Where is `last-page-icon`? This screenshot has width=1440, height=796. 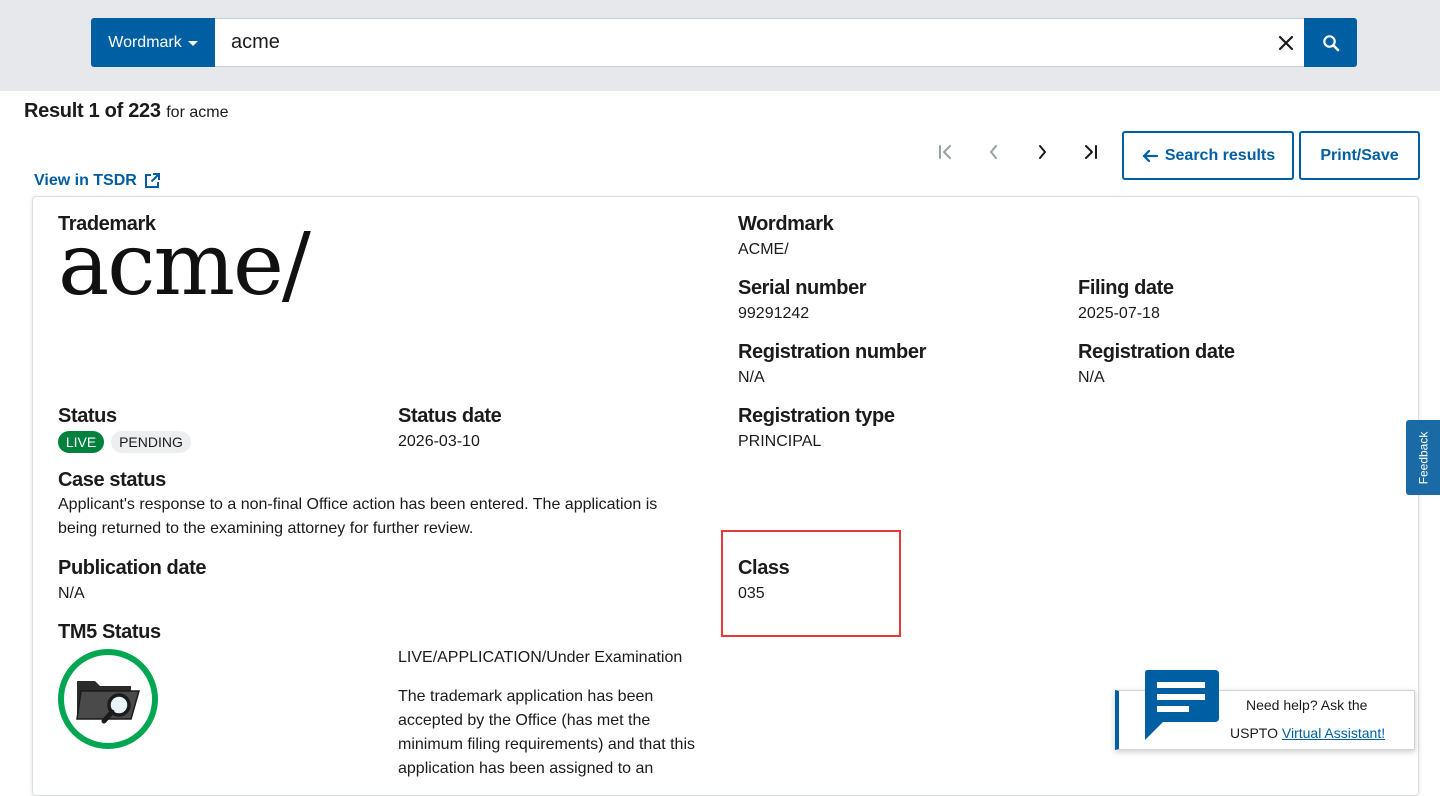
last-page-icon is located at coordinates (1091, 152).